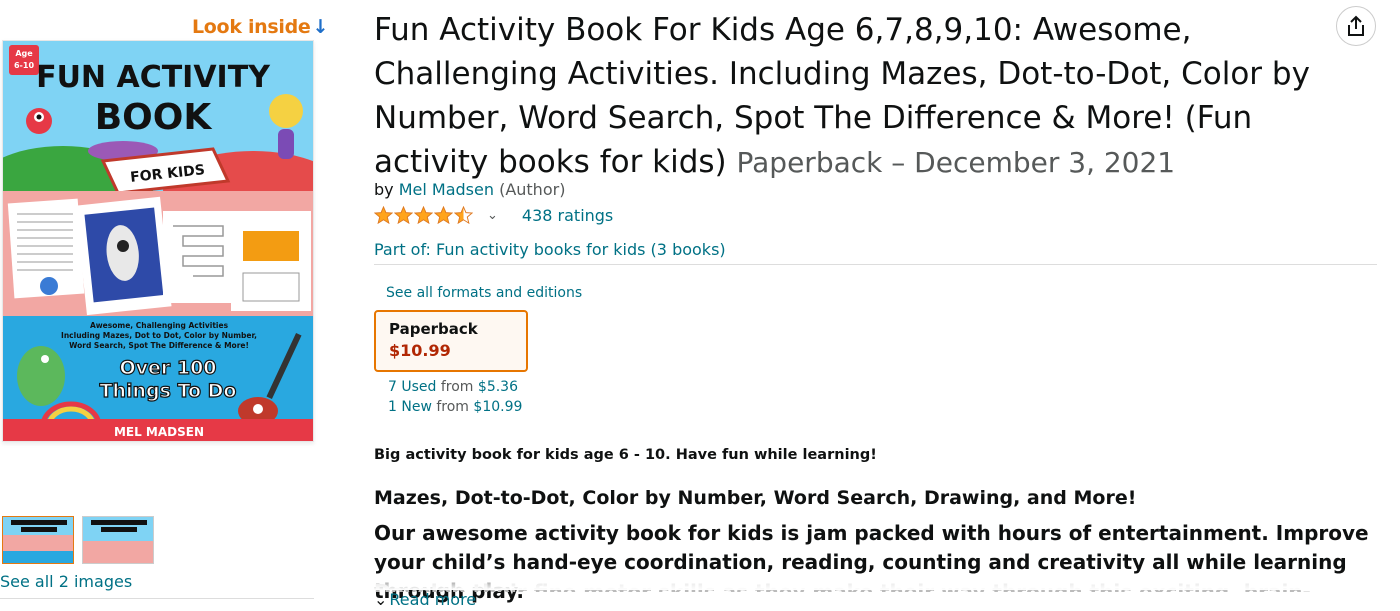 The height and width of the screenshot is (611, 1400). I want to click on author-link: Mel Madsen, so click(446, 189).